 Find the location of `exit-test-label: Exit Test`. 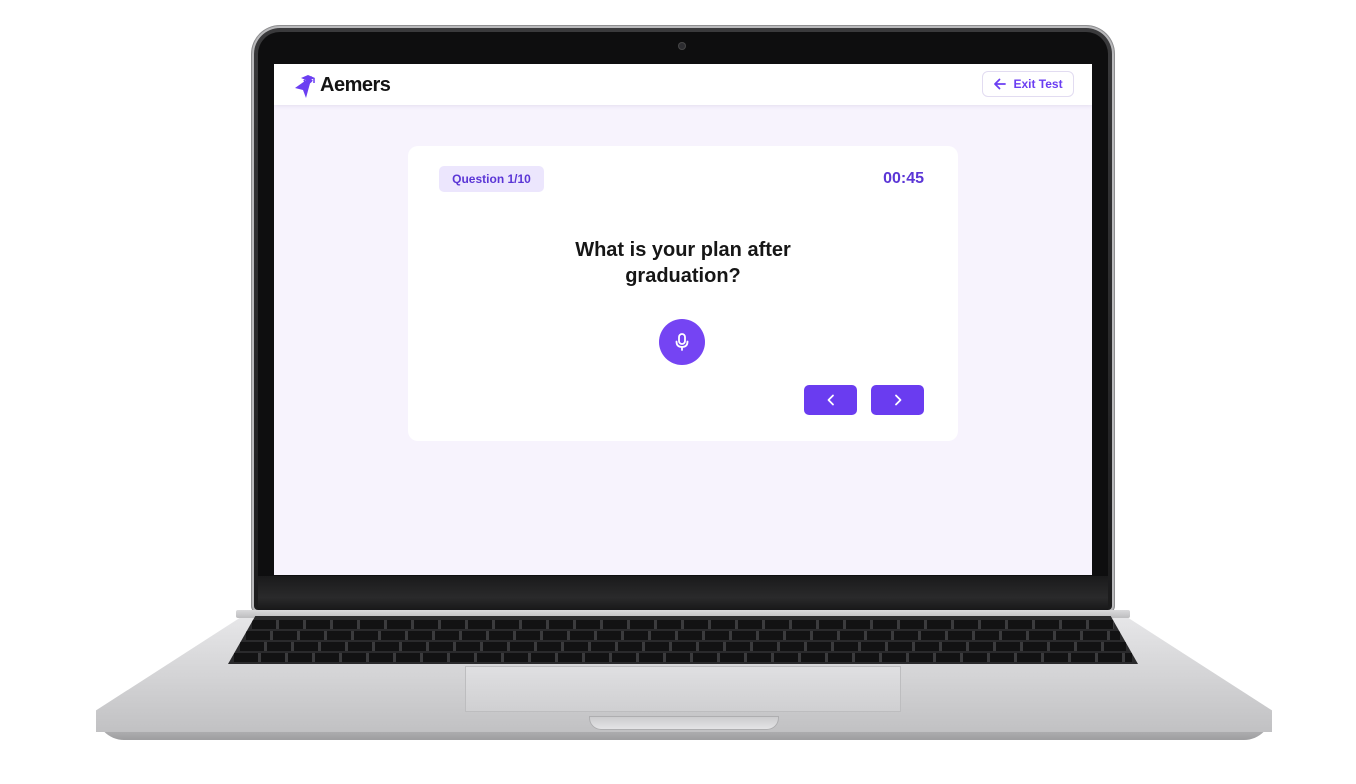

exit-test-label: Exit Test is located at coordinates (1038, 84).